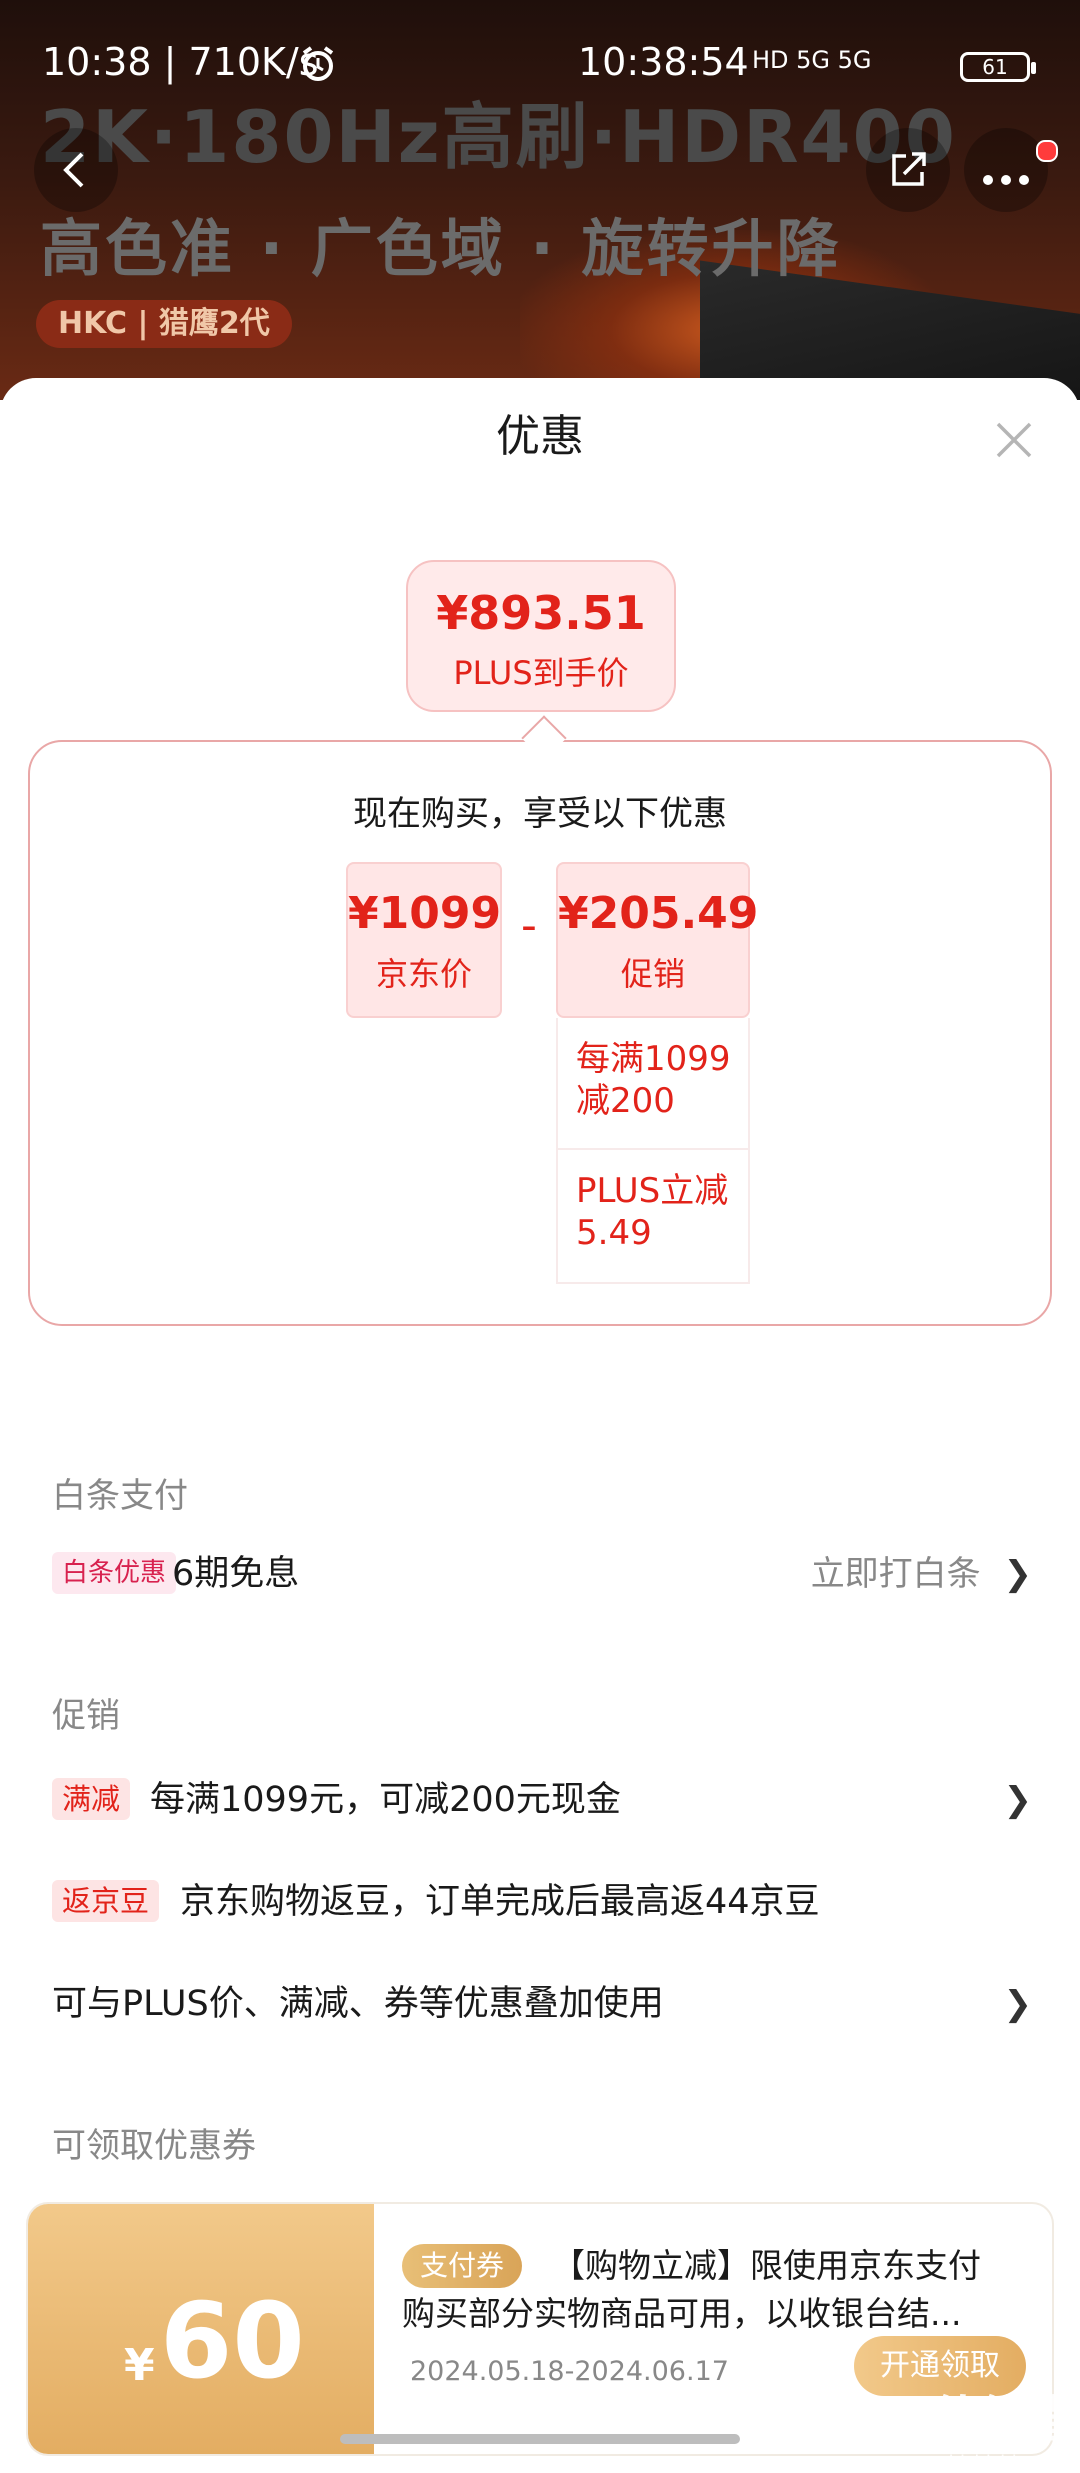  Describe the element at coordinates (1006, 170) in the screenshot. I see `more-button` at that location.